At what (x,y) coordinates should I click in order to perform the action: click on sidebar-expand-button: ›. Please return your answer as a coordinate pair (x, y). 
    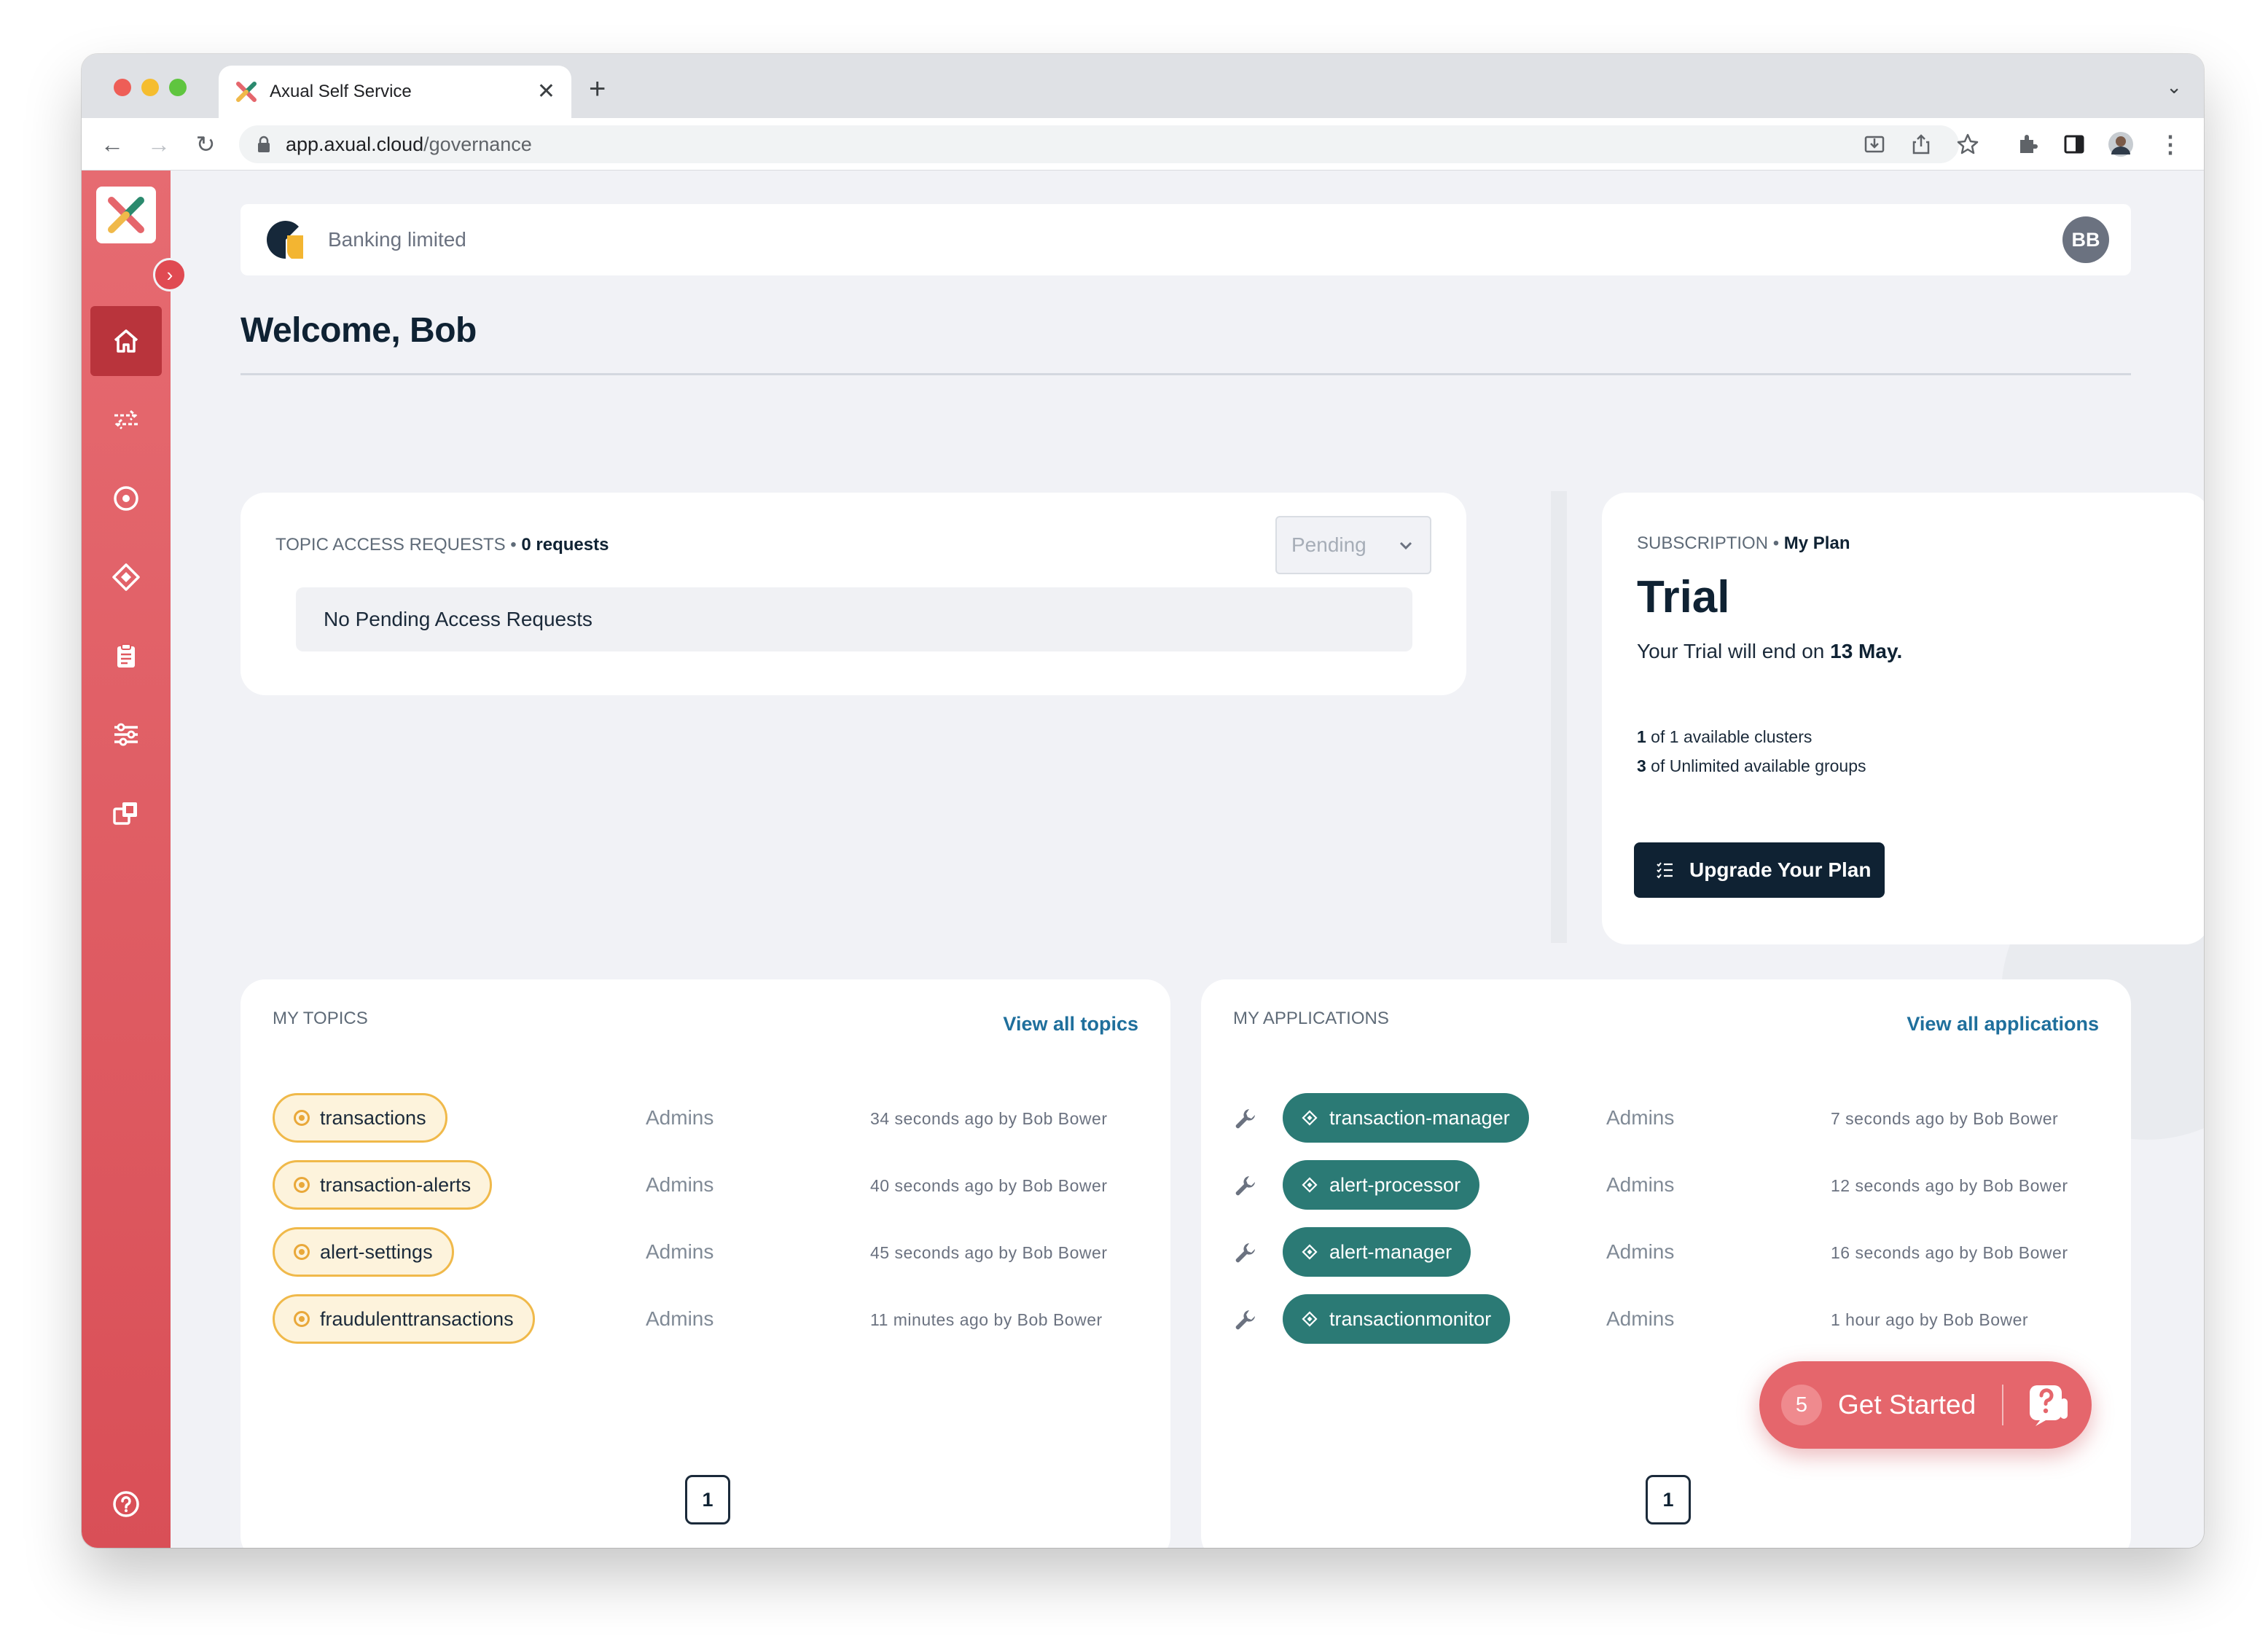
    Looking at the image, I should click on (170, 274).